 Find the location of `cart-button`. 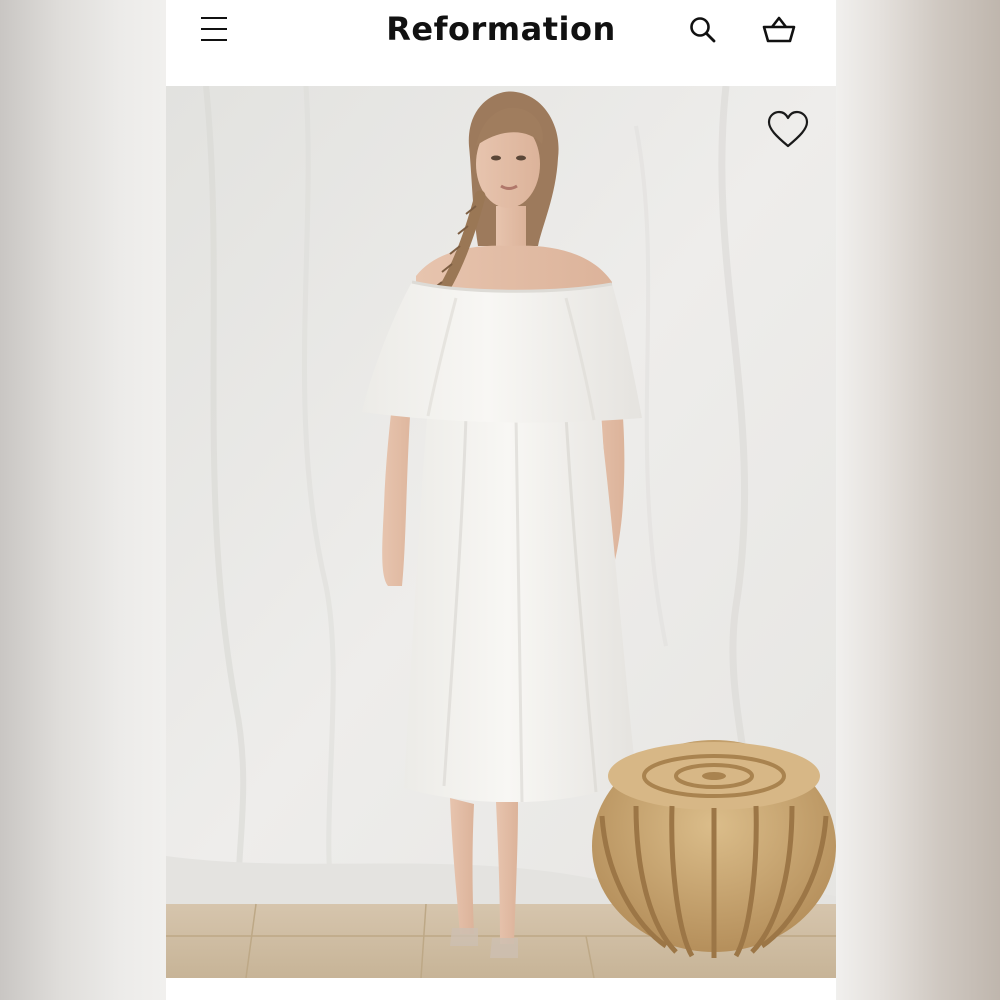

cart-button is located at coordinates (778, 29).